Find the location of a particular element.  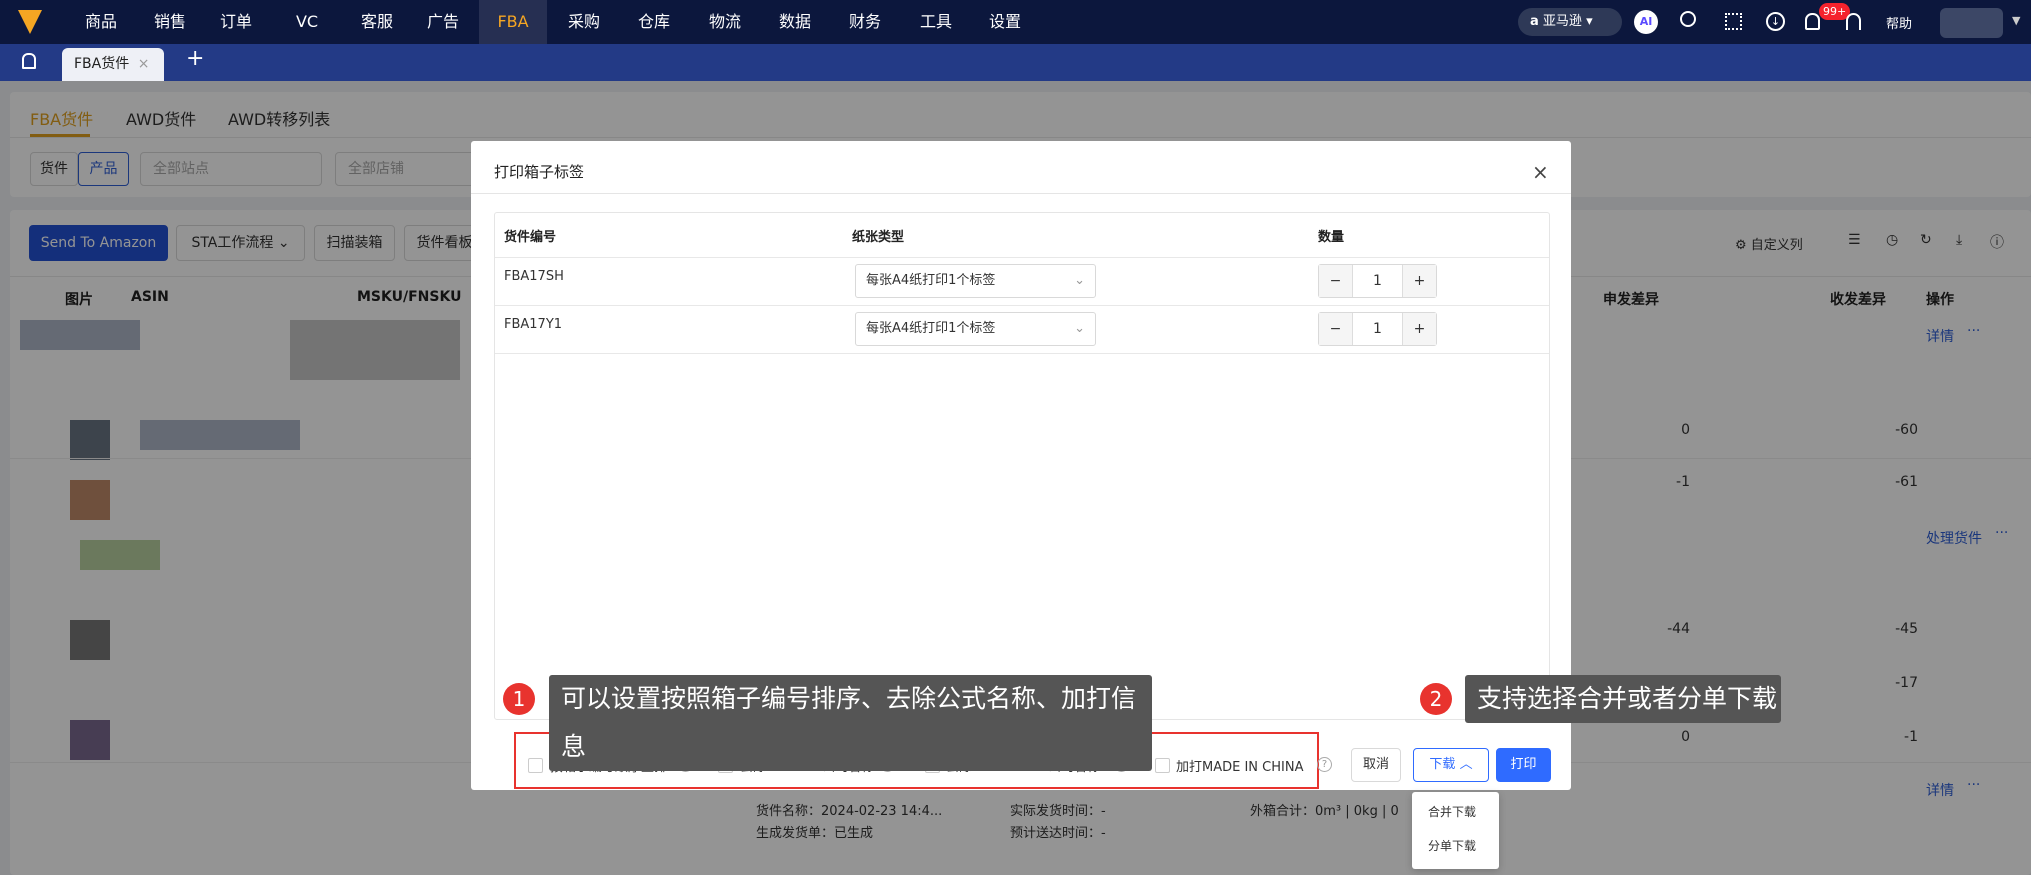

avatar-caret-icon: ▼ is located at coordinates (2016, 20).